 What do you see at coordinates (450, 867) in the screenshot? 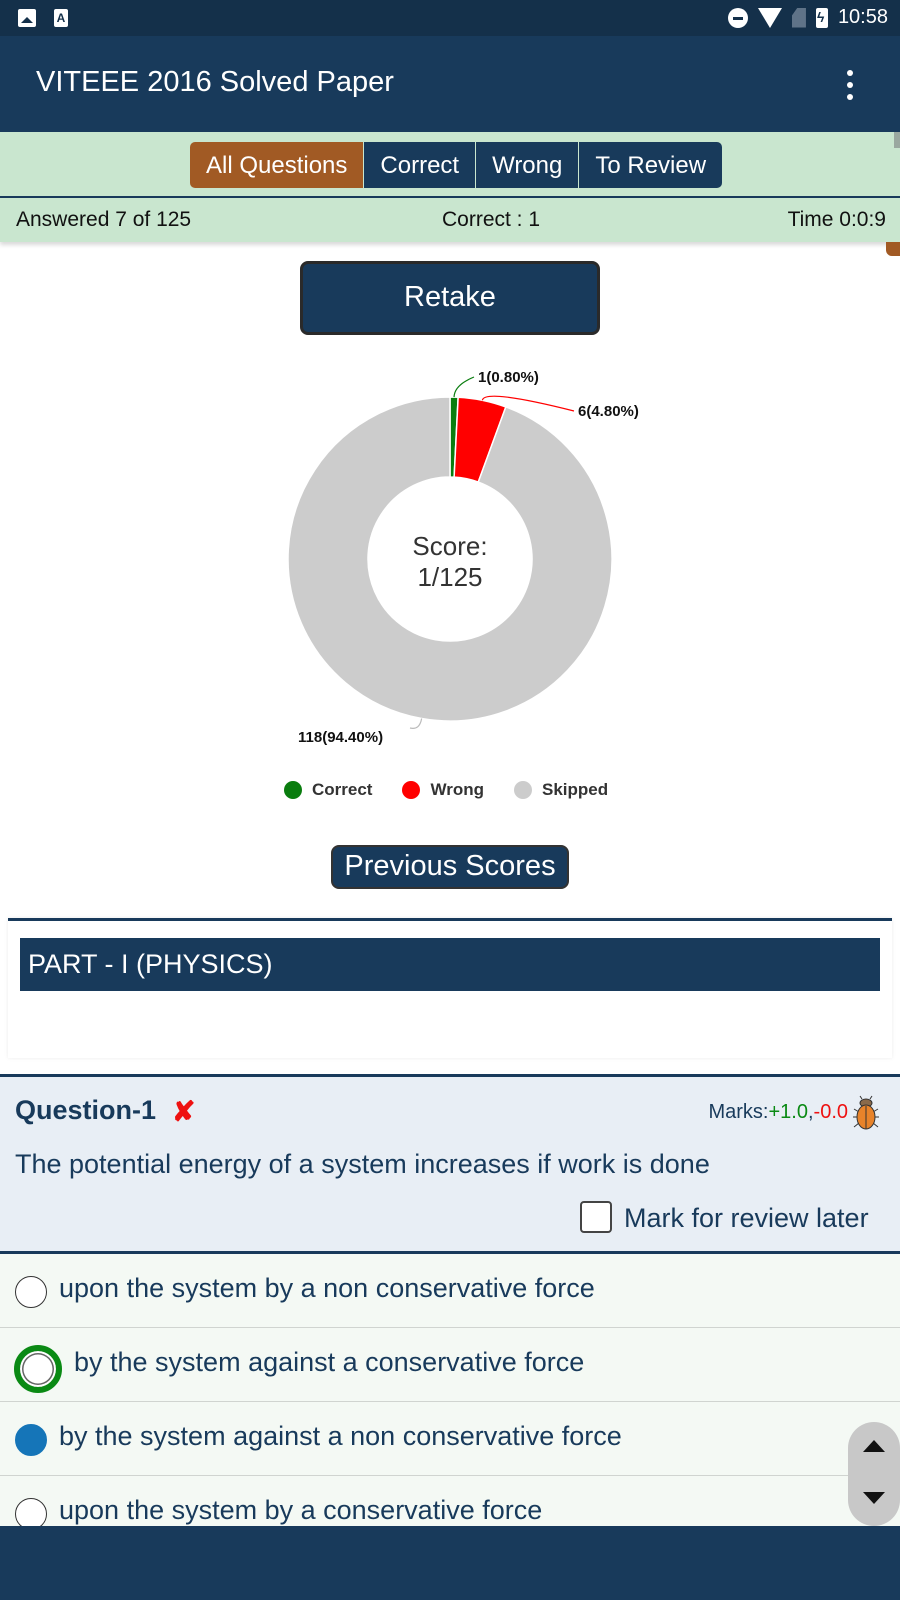
I see `previous-scores-button: Previous Scores` at bounding box center [450, 867].